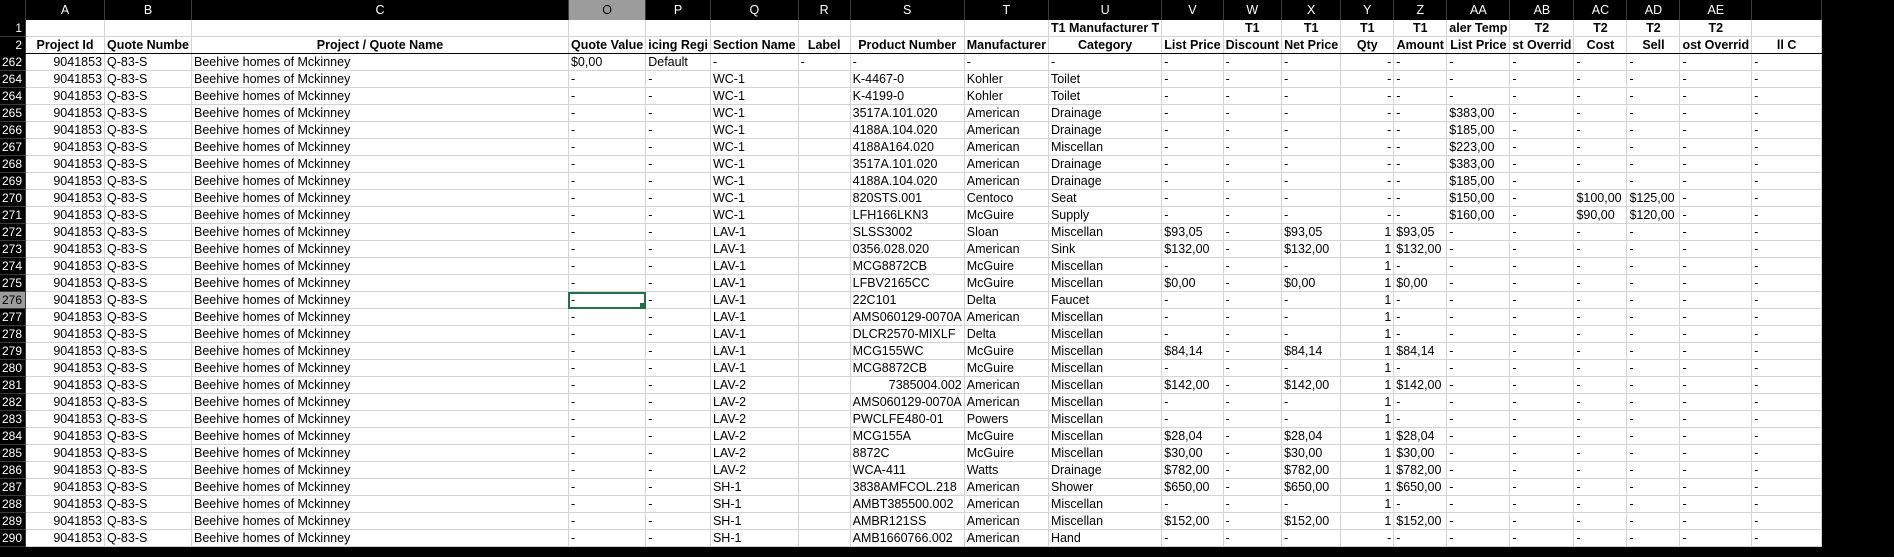 This screenshot has width=1894, height=557. I want to click on row-number-header: 272, so click(13, 232).